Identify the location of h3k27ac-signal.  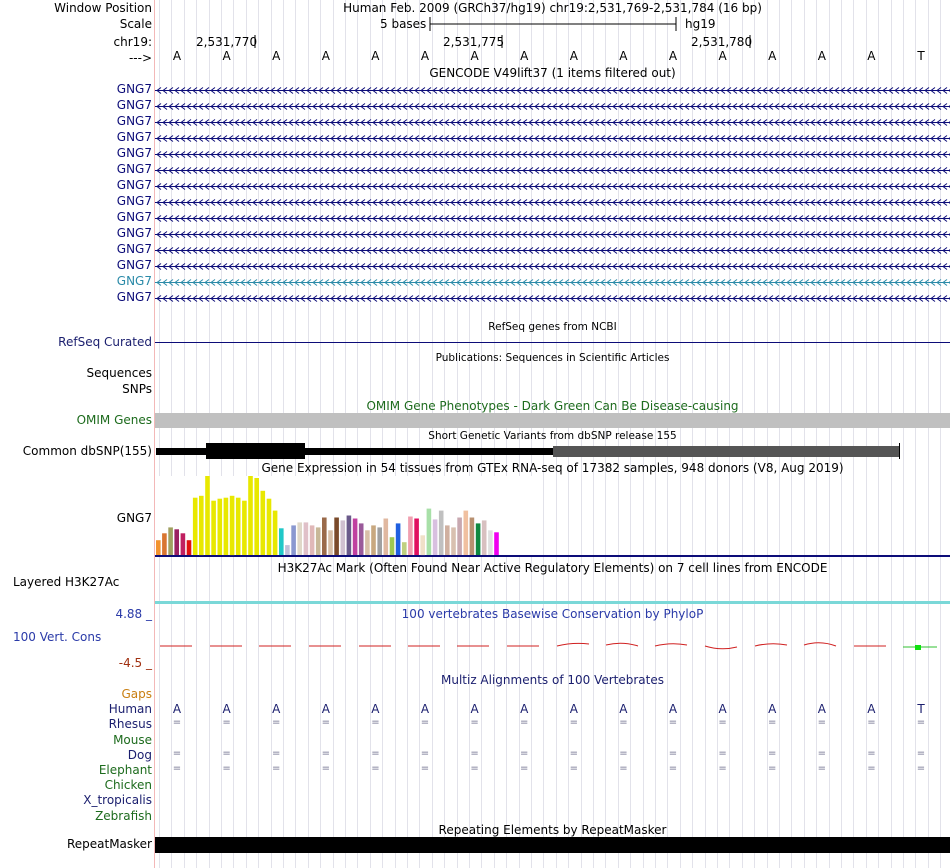
(552, 602).